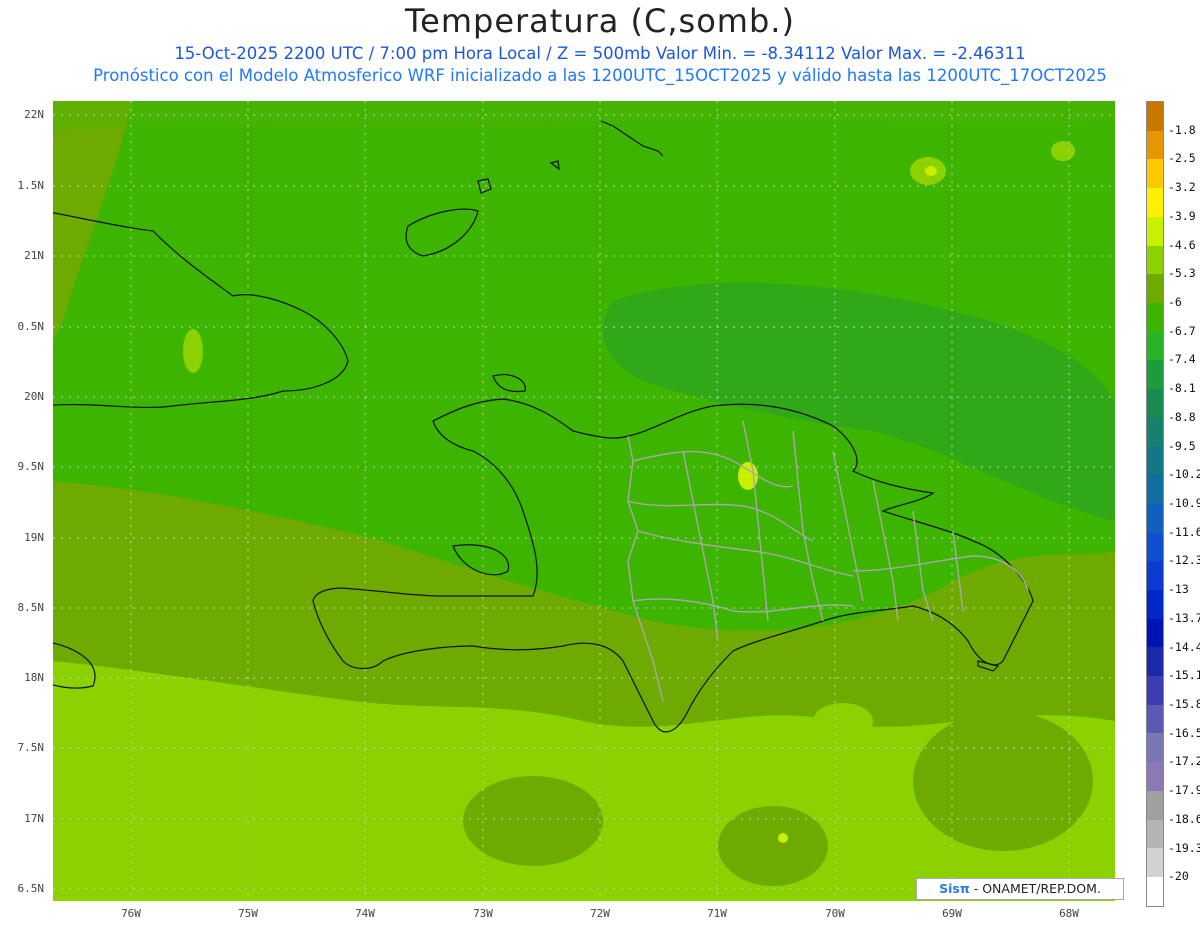  What do you see at coordinates (835, 913) in the screenshot?
I see `lon-label: 70W` at bounding box center [835, 913].